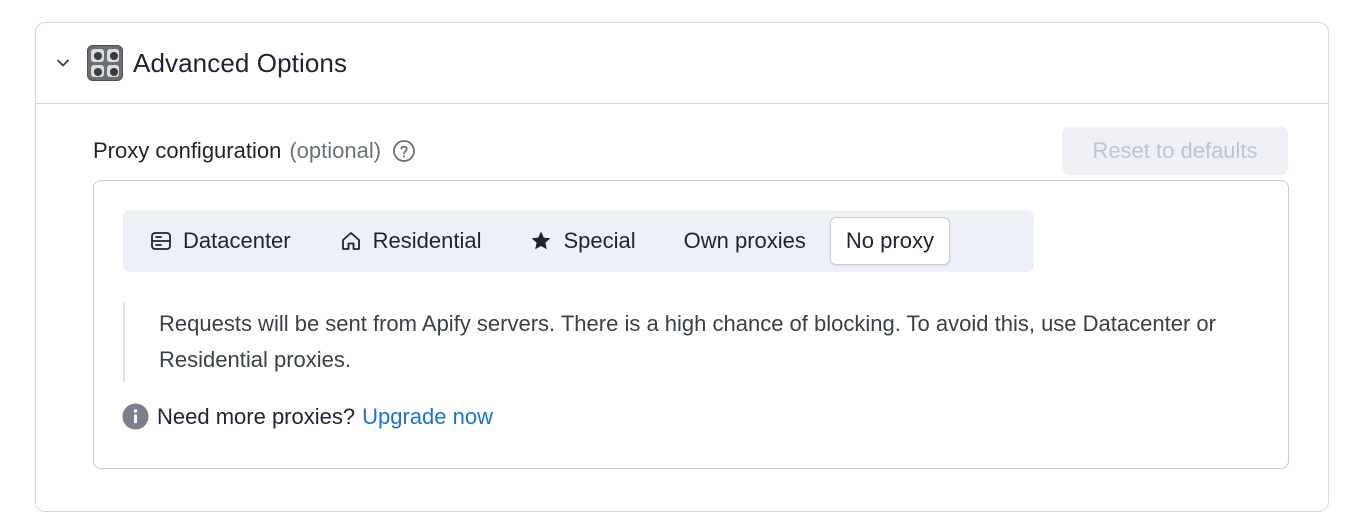 This screenshot has height=522, width=1364. Describe the element at coordinates (427, 417) in the screenshot. I see `upgrade-now-link: Upgrade now` at that location.